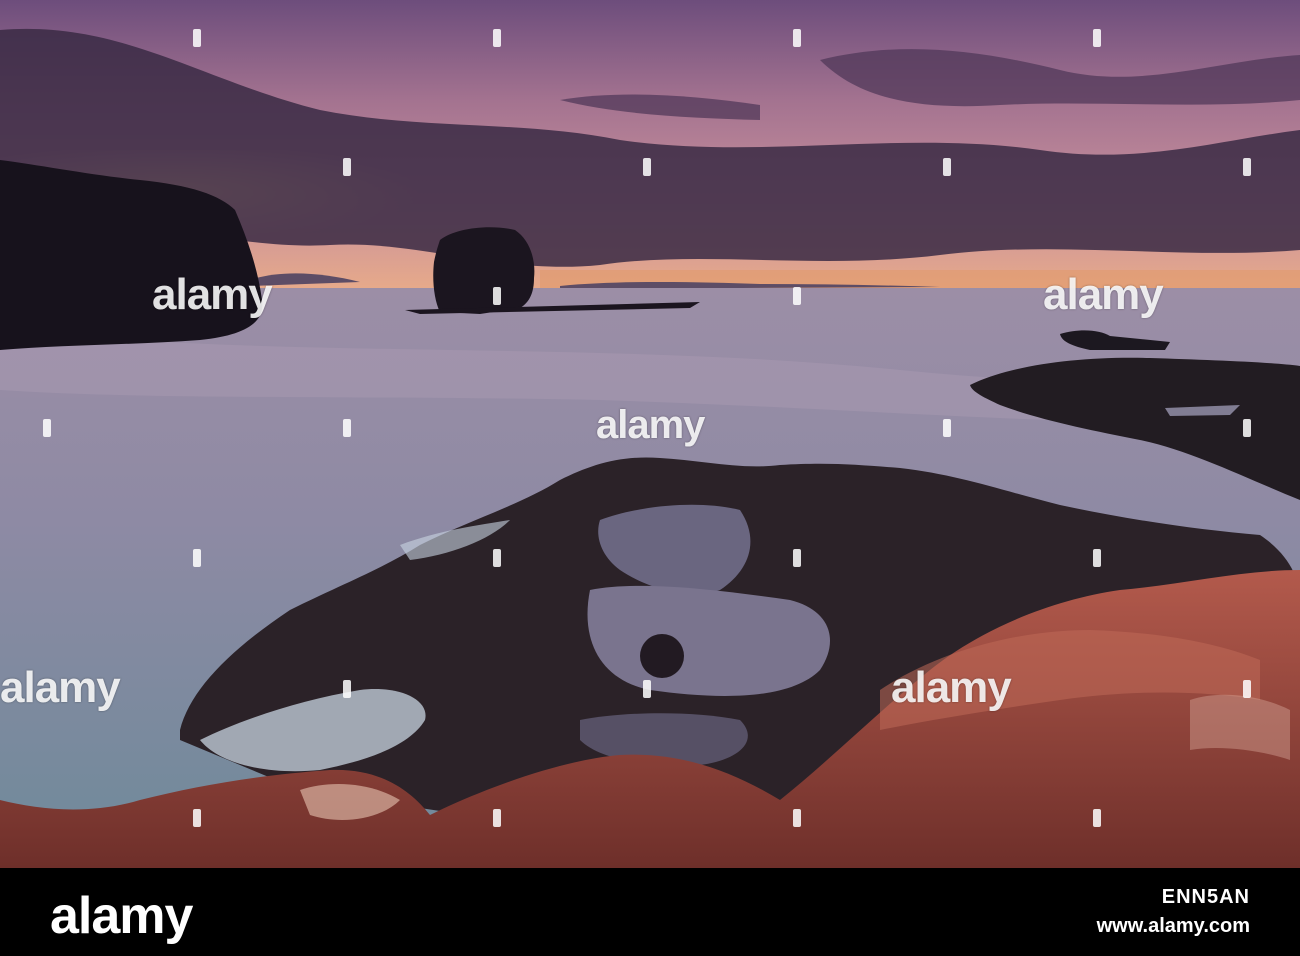 The image size is (1300, 956). Describe the element at coordinates (1173, 912) in the screenshot. I see `footer-meta: ENN5AN www.alamy.com` at that location.